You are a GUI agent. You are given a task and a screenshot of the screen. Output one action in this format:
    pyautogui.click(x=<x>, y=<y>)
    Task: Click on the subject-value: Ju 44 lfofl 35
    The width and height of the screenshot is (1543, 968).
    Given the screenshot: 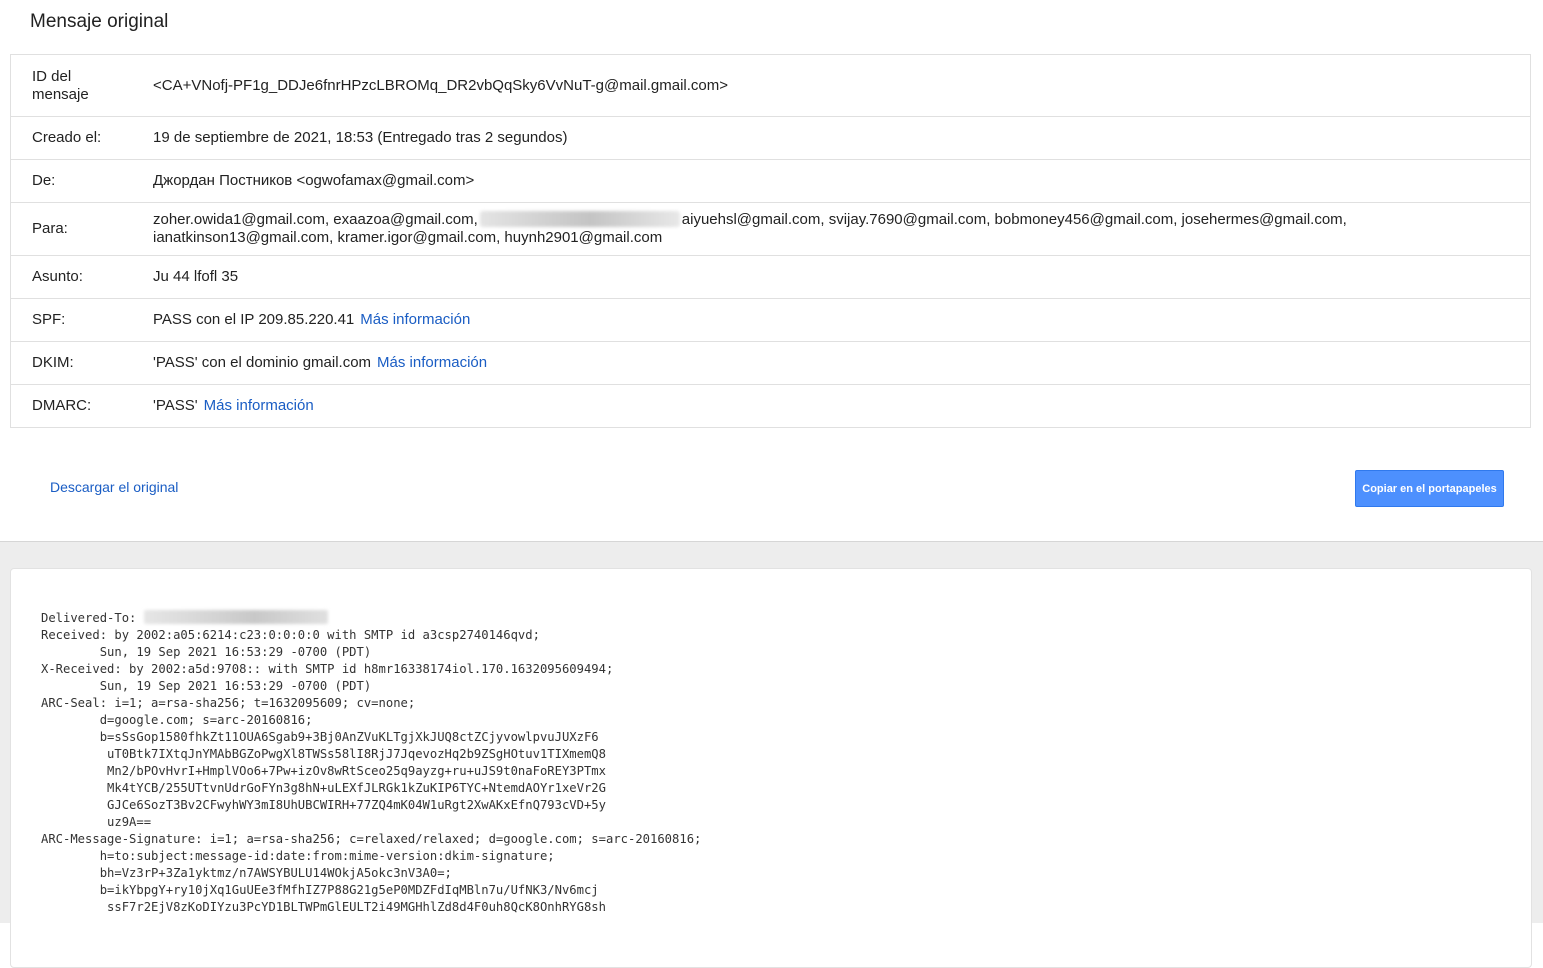 What is the action you would take?
    pyautogui.click(x=196, y=276)
    